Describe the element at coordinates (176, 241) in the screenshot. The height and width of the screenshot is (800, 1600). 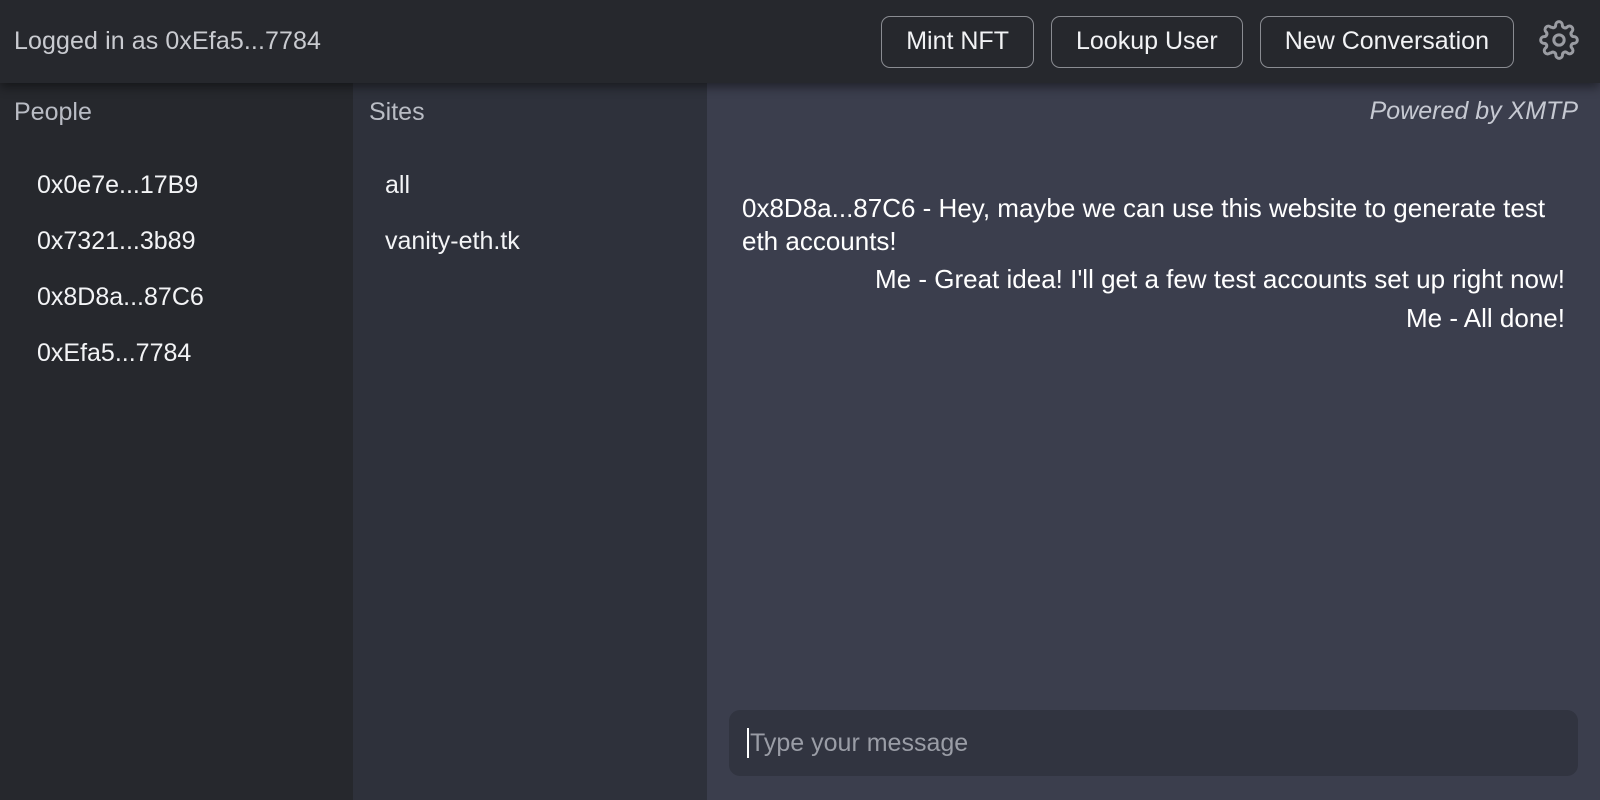
I see `people-list-item: 0x7321...3b89` at that location.